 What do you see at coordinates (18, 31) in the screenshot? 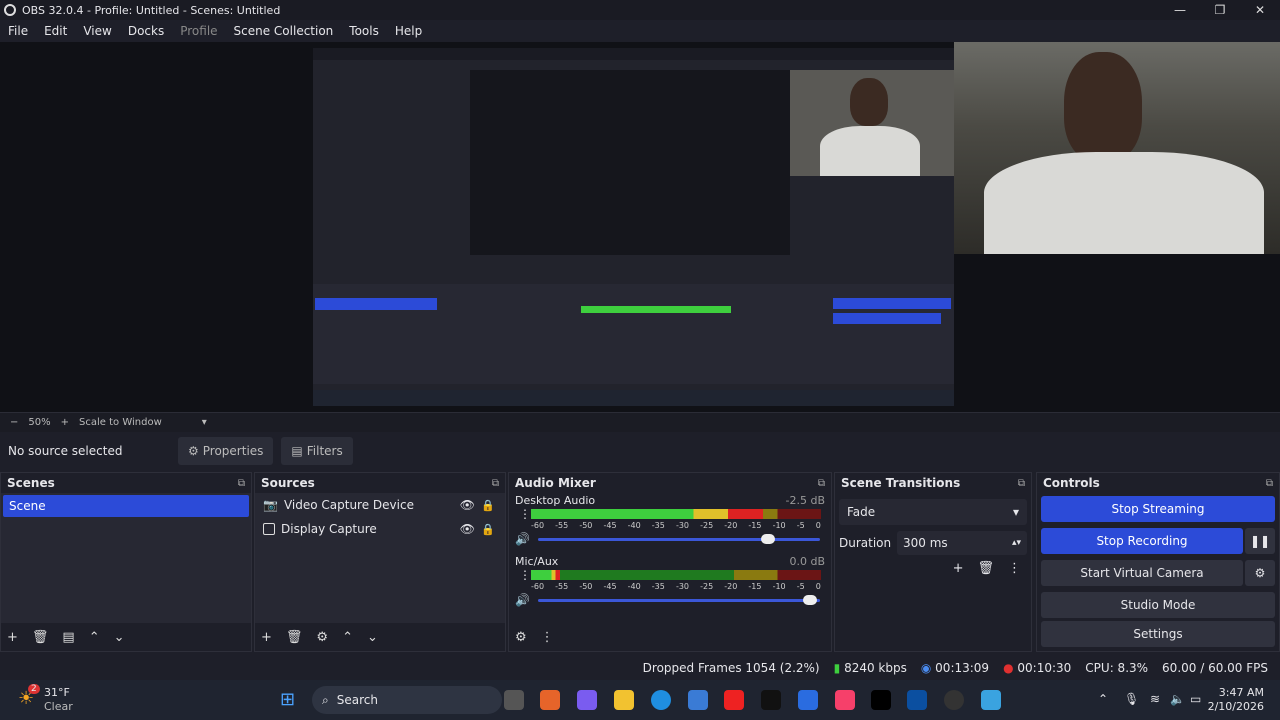
I see `menu-file: File` at bounding box center [18, 31].